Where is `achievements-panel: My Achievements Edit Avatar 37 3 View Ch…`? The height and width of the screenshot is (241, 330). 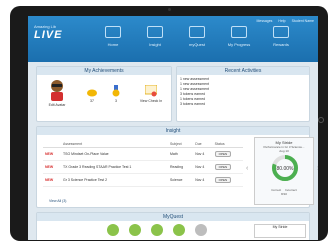
achievements-panel: My Achievements Edit Avatar 37 3 View Ch… is located at coordinates (104, 94).